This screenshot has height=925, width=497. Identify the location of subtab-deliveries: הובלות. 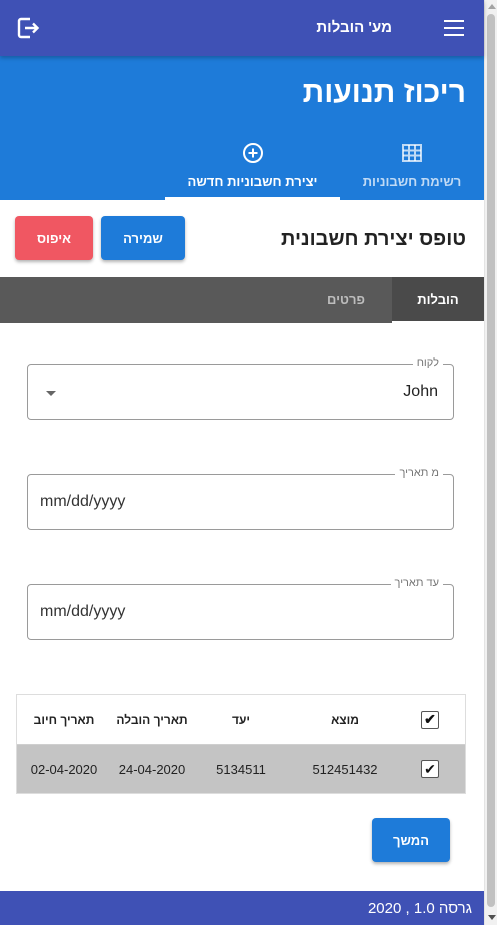
(438, 300).